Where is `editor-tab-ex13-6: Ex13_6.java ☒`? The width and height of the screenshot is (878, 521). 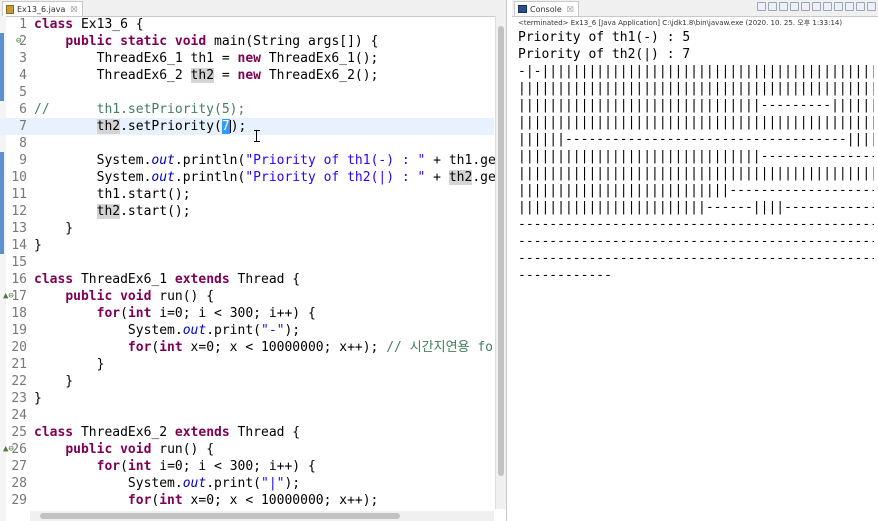 editor-tab-ex13-6: Ex13_6.java ☒ is located at coordinates (42, 8).